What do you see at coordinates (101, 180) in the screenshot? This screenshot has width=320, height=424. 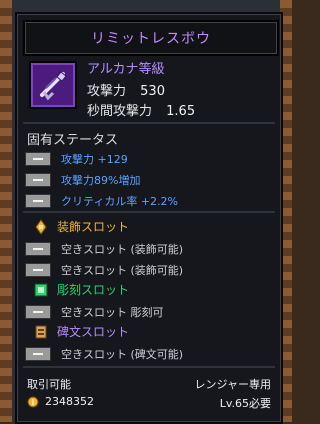 I see `unique-status-text: 攻撃力89%増加` at bounding box center [101, 180].